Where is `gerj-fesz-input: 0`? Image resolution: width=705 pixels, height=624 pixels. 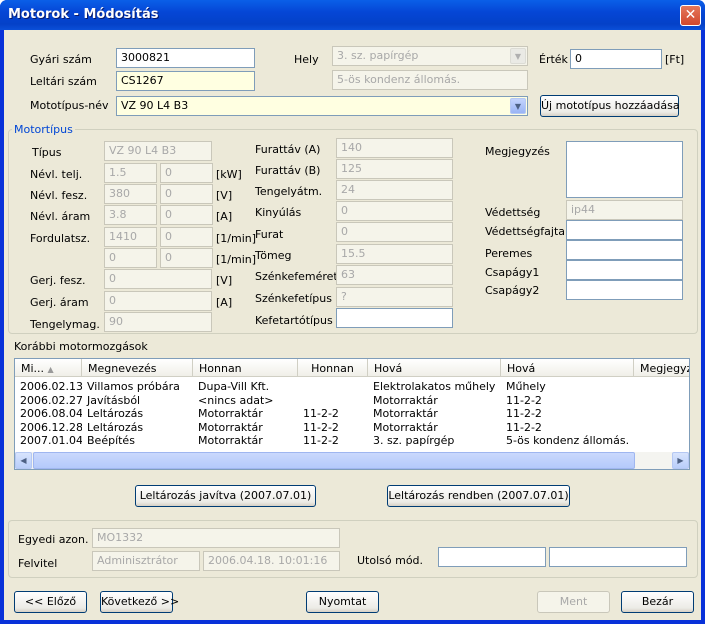 gerj-fesz-input: 0 is located at coordinates (158, 279).